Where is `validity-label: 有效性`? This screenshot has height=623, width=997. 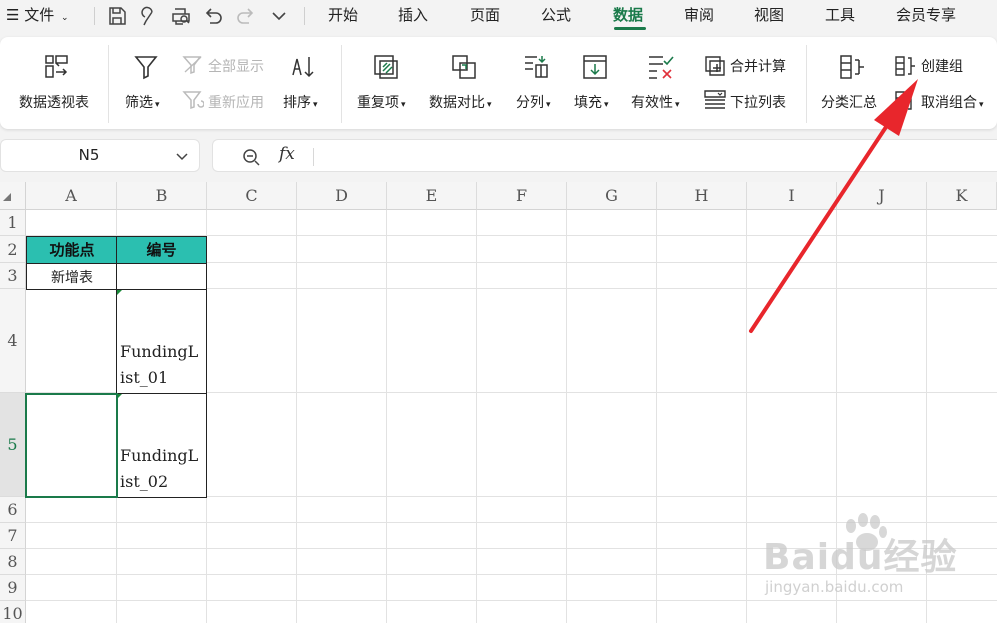
validity-label: 有效性 is located at coordinates (652, 103).